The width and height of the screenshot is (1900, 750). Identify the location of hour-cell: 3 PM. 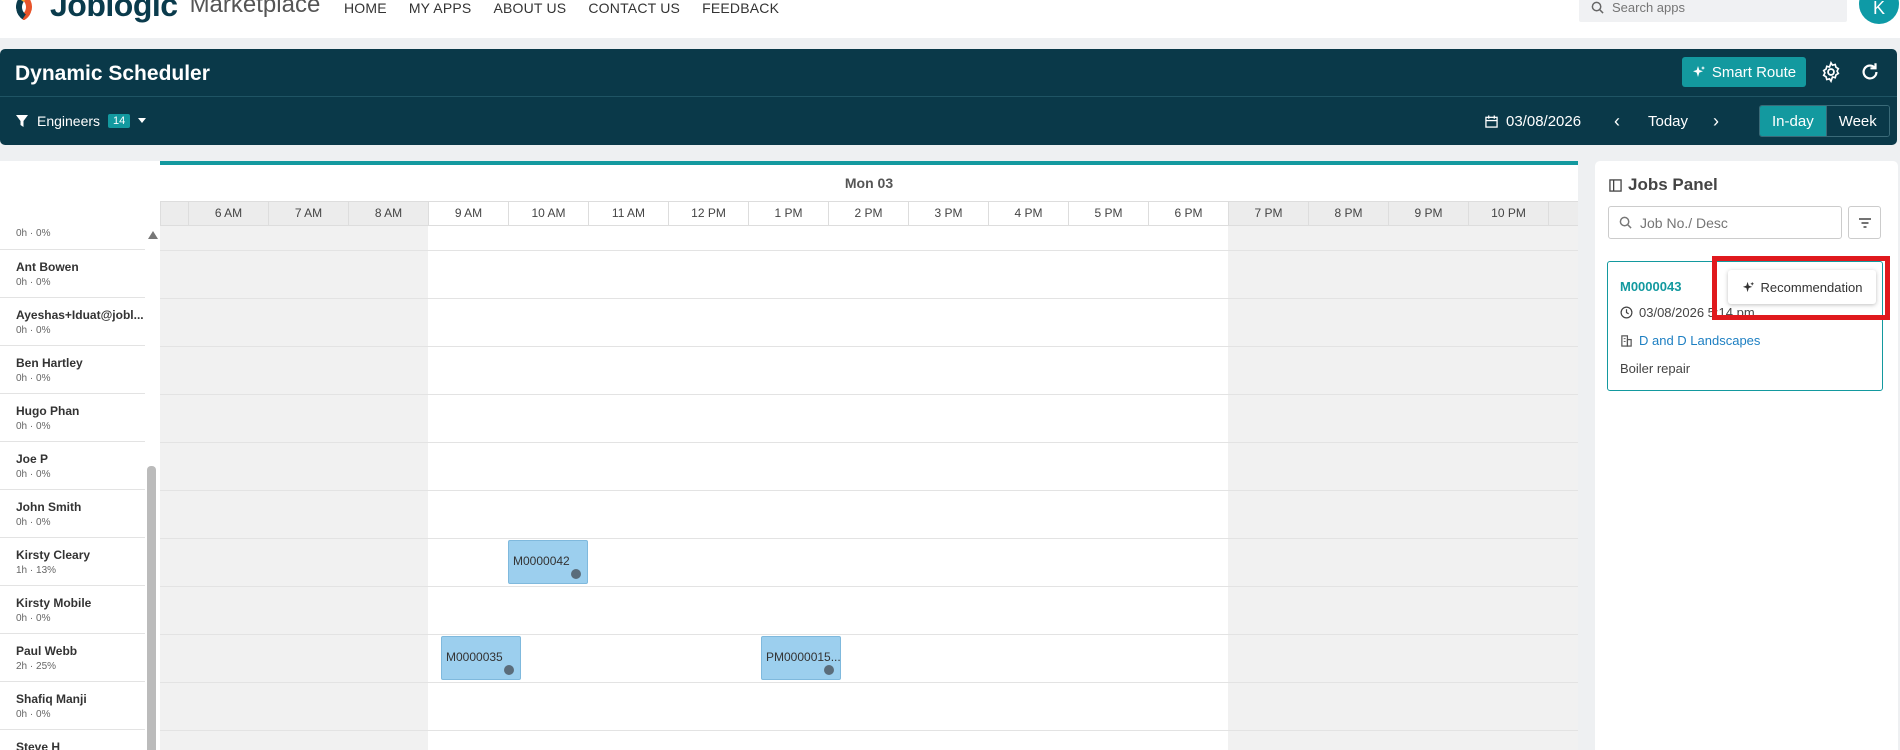
(948, 213).